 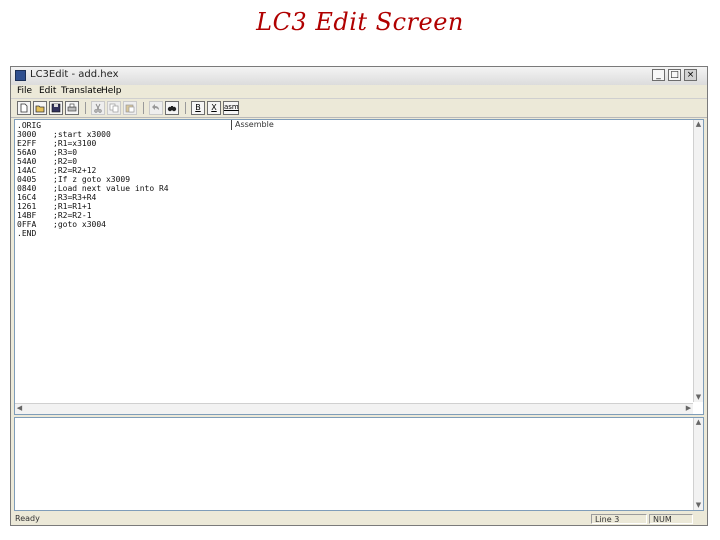 What do you see at coordinates (81, 91) in the screenshot?
I see `menu-translate: Translate` at bounding box center [81, 91].